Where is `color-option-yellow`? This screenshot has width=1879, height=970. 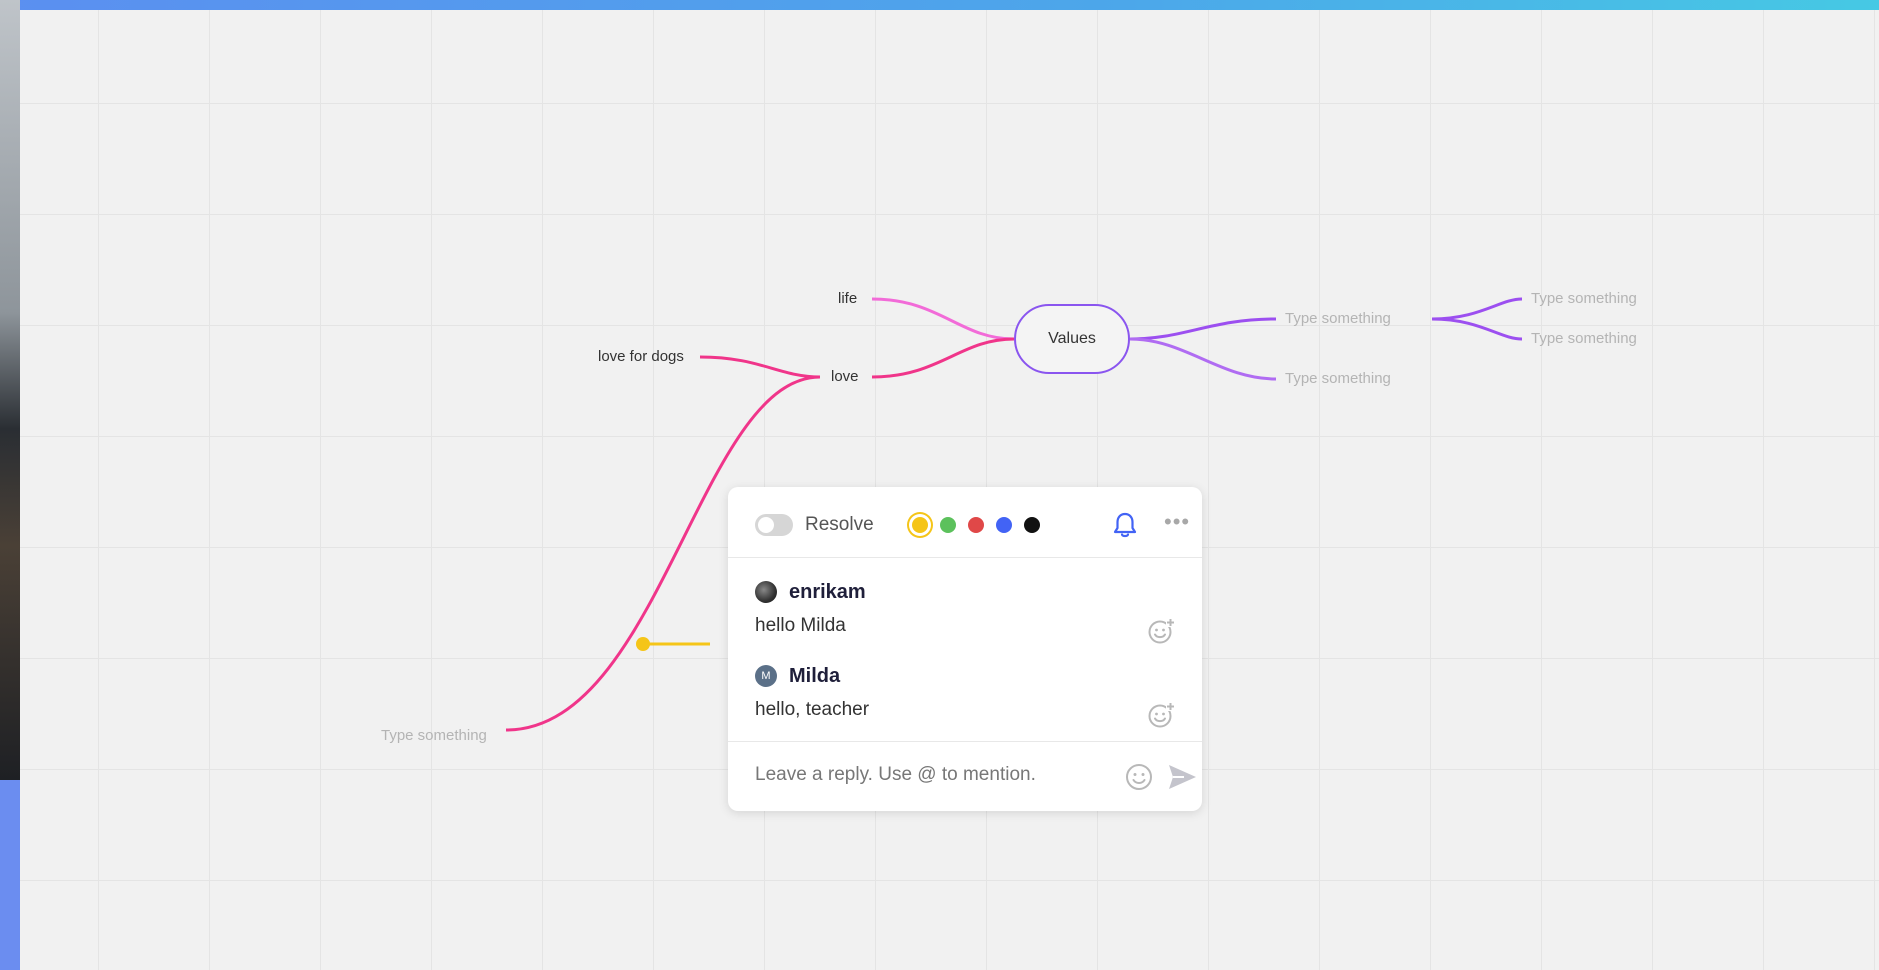 color-option-yellow is located at coordinates (920, 525).